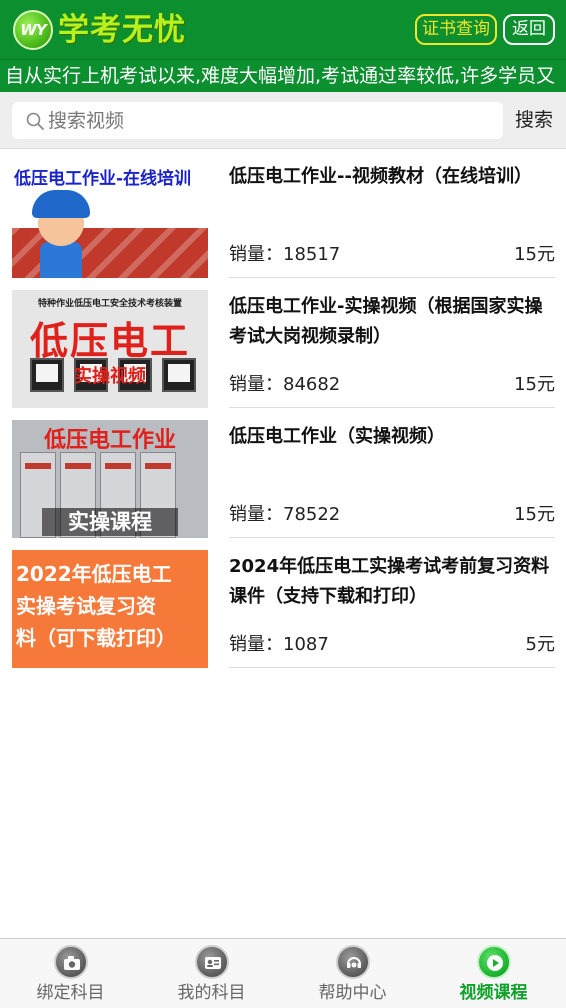 This screenshot has height=1008, width=566. What do you see at coordinates (306, 644) in the screenshot?
I see `sales-count: 1087` at bounding box center [306, 644].